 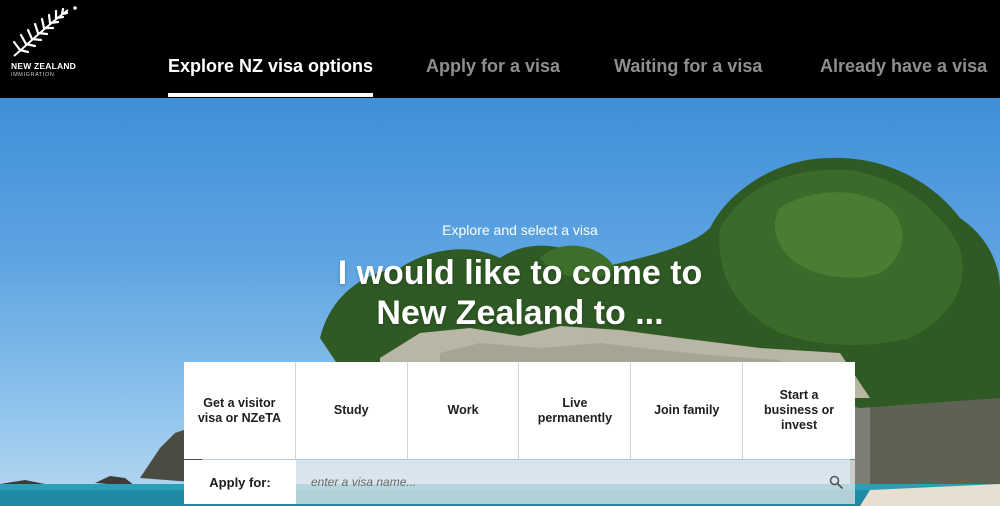 What do you see at coordinates (240, 482) in the screenshot?
I see `apply-for-label: Apply for:` at bounding box center [240, 482].